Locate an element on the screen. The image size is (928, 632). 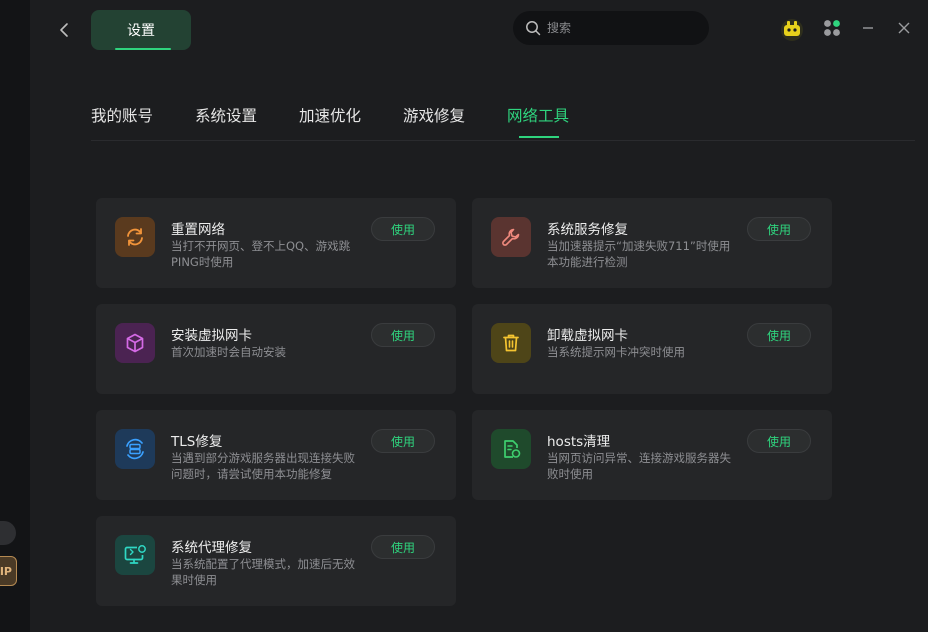
card-icon-reset-network is located at coordinates (135, 237).